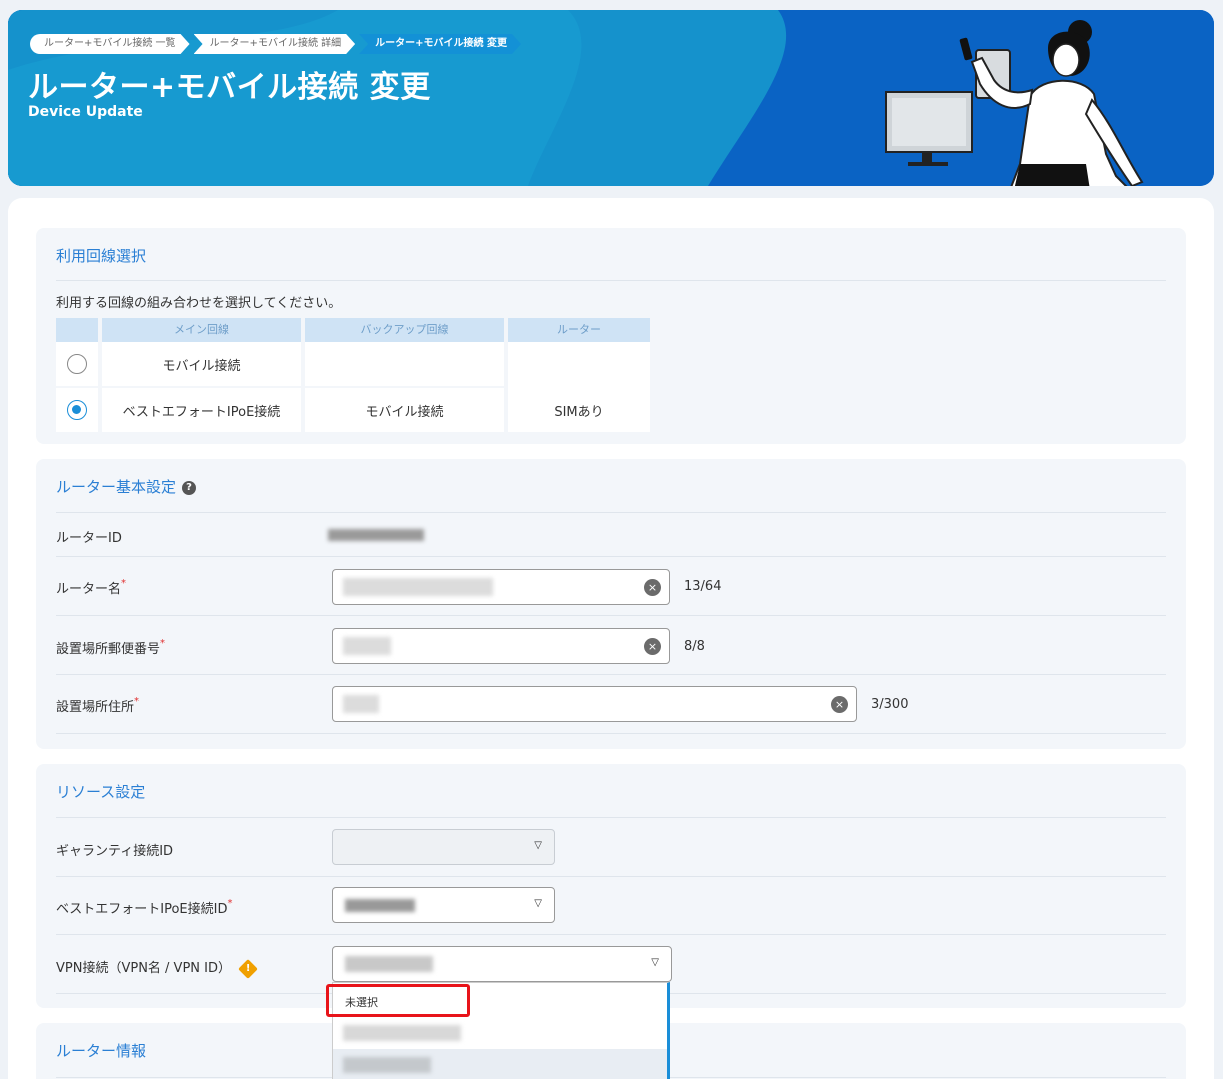  I want to click on router-type-label: SIMあり, so click(579, 412).